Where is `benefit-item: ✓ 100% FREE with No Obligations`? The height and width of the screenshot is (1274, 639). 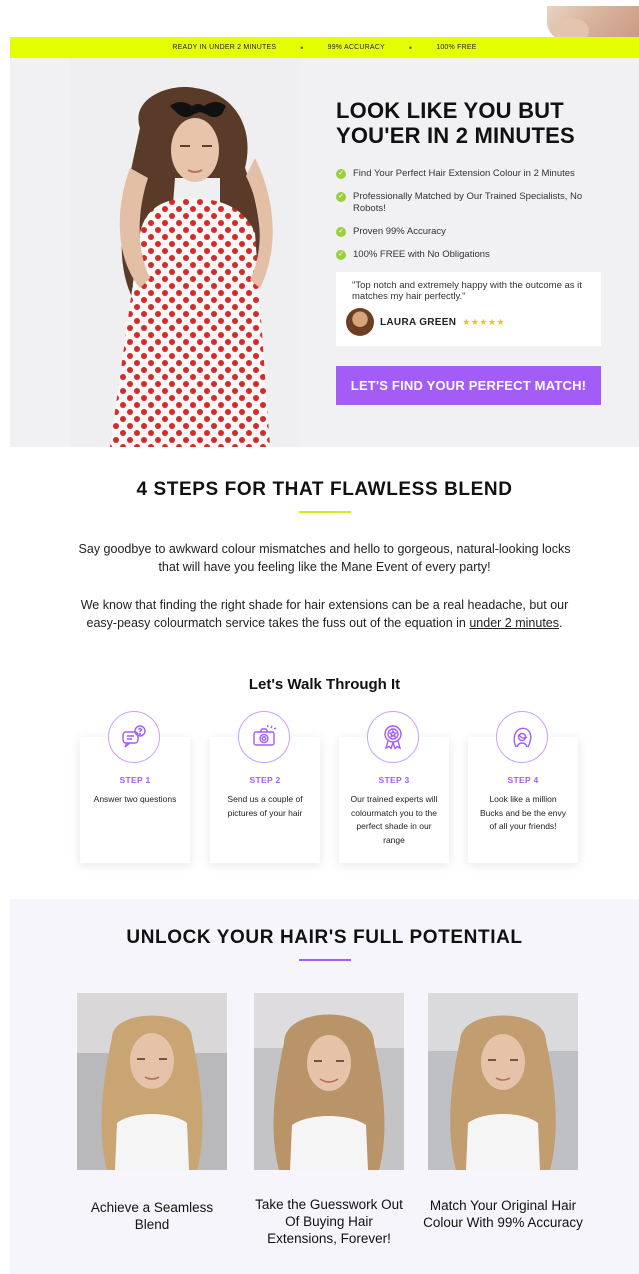 benefit-item: ✓ 100% FREE with No Obligations is located at coordinates (473, 255).